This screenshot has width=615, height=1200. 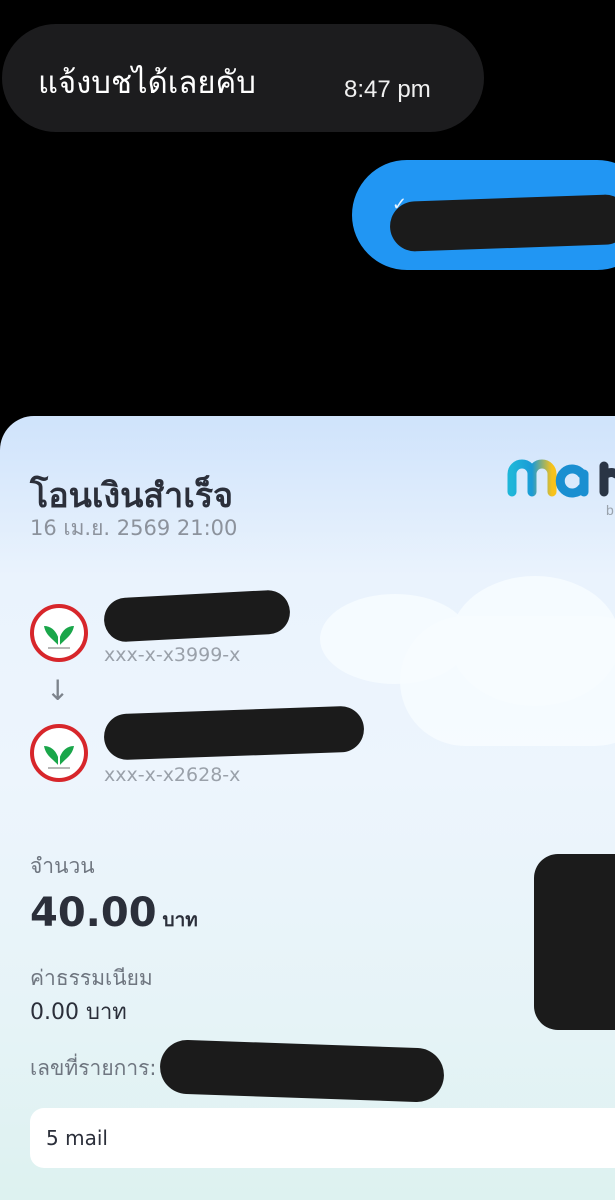 What do you see at coordinates (180, 920) in the screenshot?
I see `amount-currency: บาท` at bounding box center [180, 920].